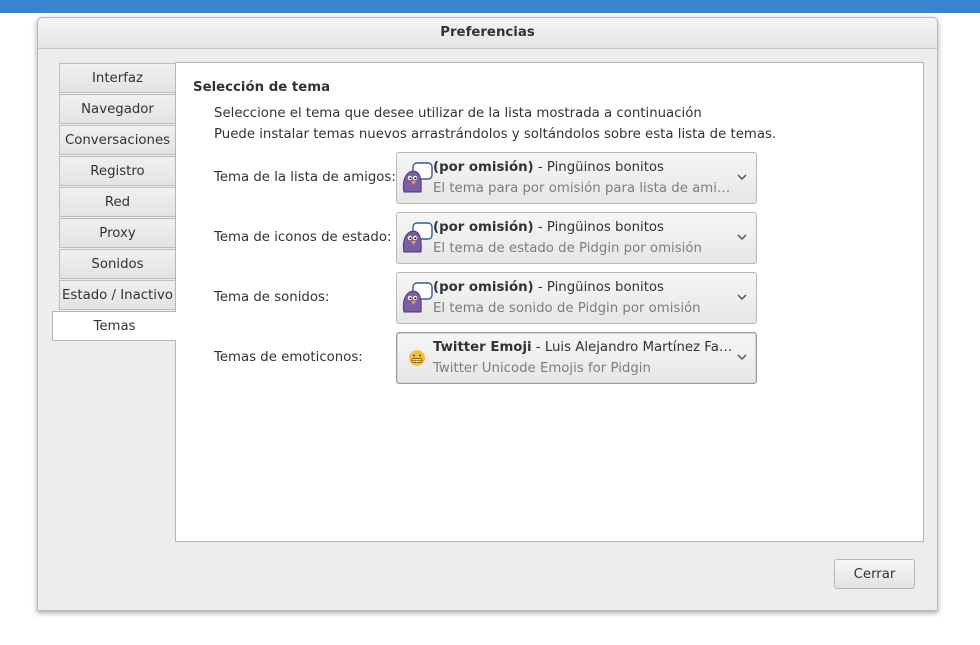 This screenshot has height=645, width=980. I want to click on tab-registro: Registro, so click(117, 171).